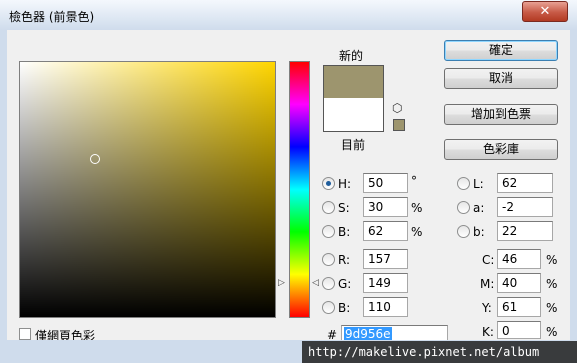 The width and height of the screenshot is (577, 363). I want to click on k-unit: %, so click(552, 332).